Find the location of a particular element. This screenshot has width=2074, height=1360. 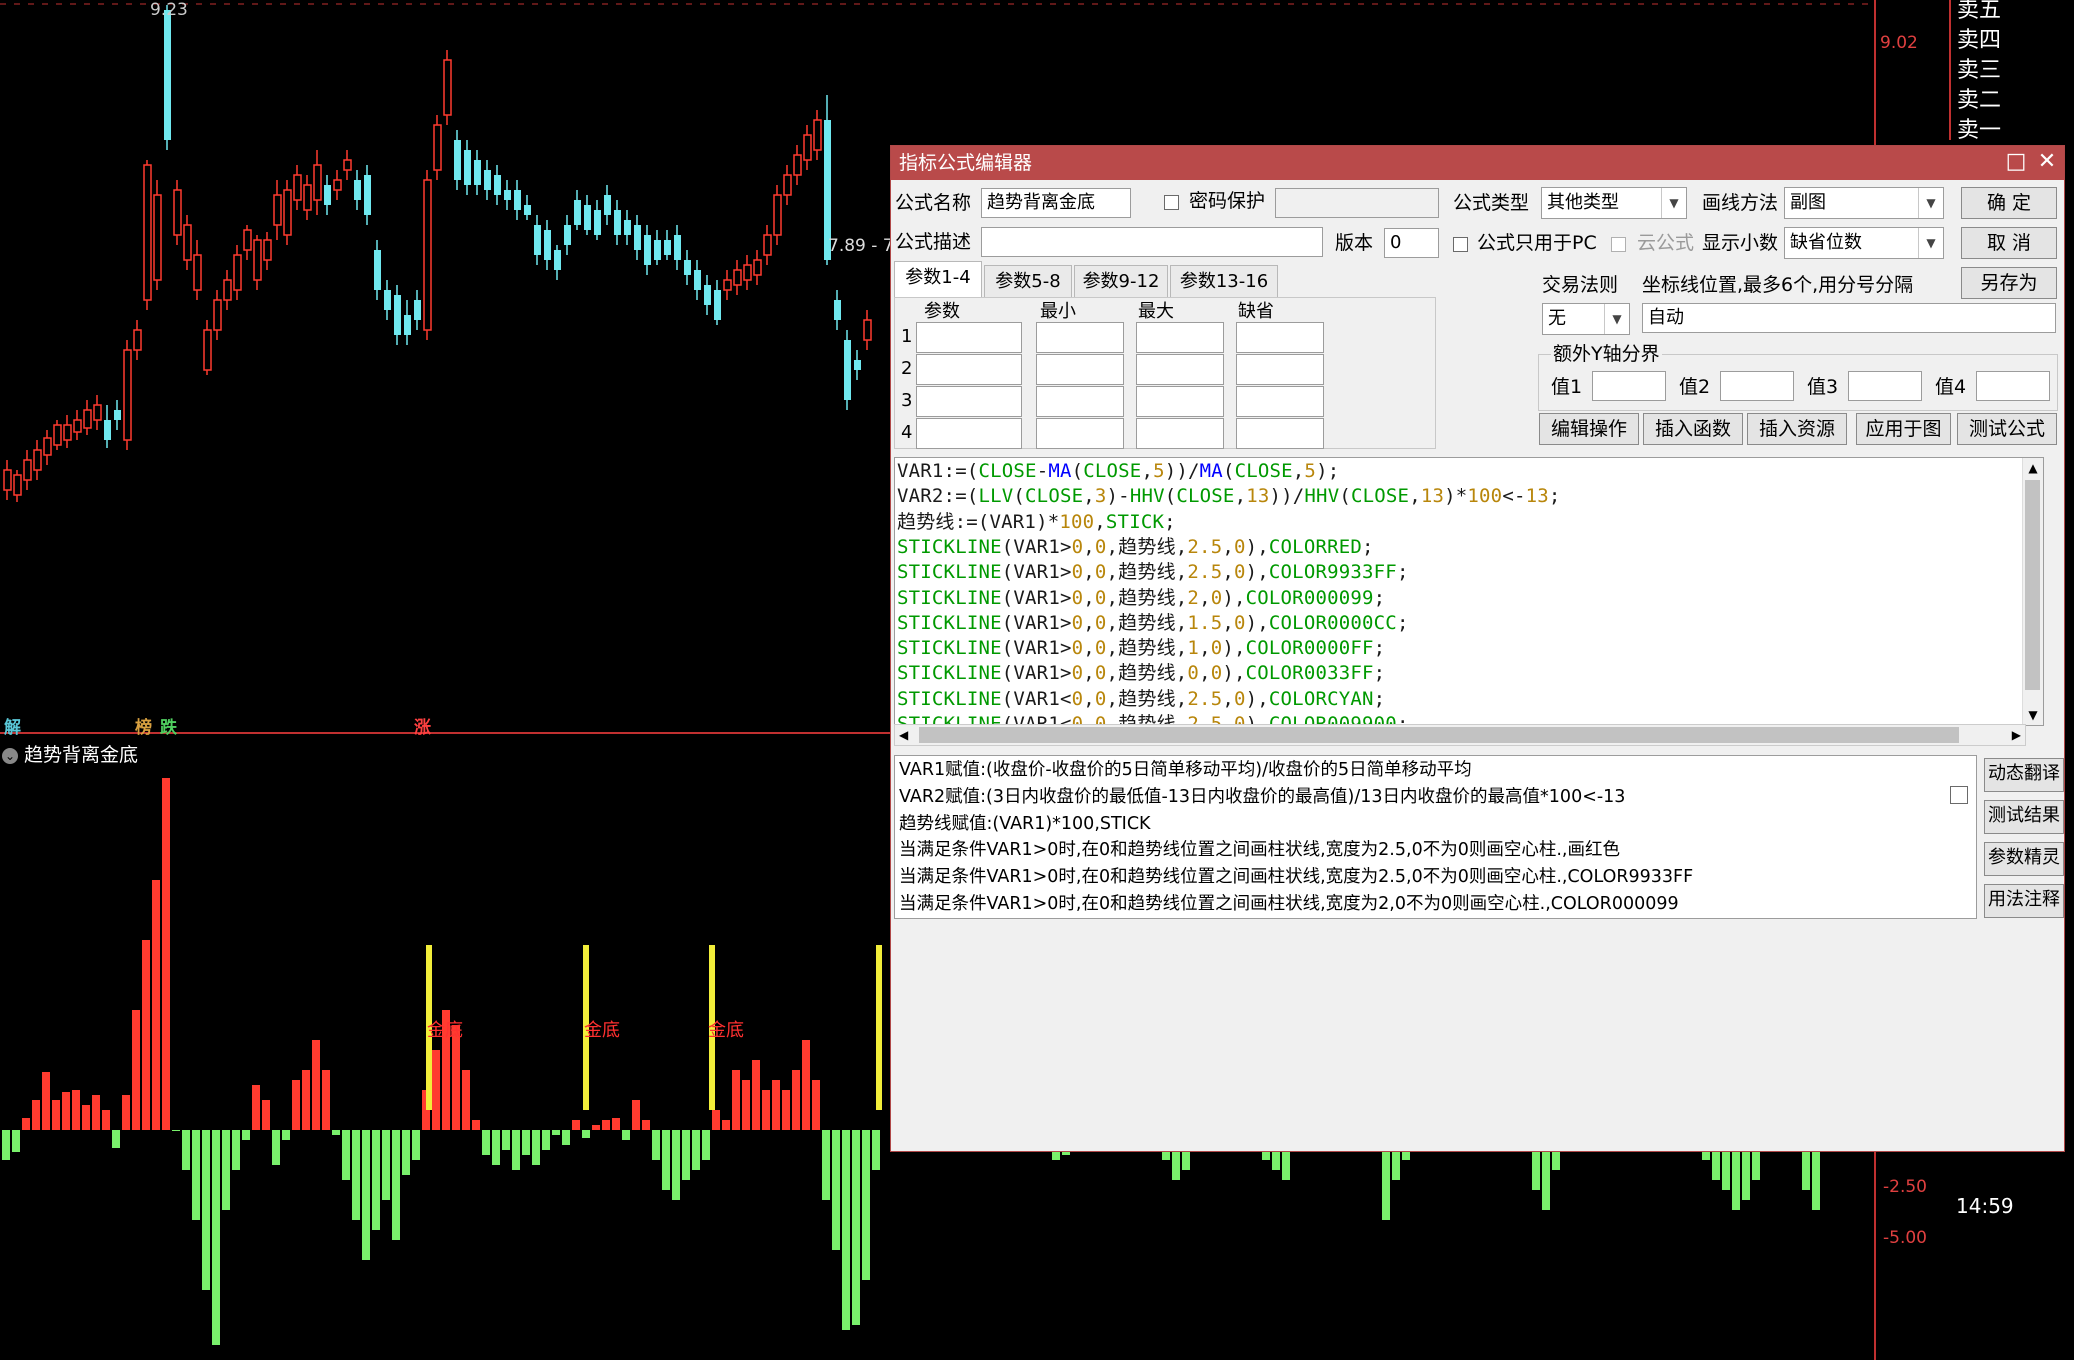

formula-name-input: 趋势背离金底 is located at coordinates (1056, 203).